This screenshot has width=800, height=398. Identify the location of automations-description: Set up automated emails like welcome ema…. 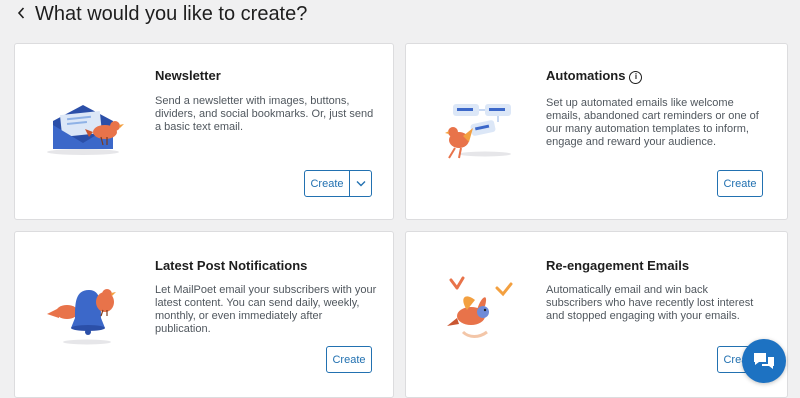
(652, 122).